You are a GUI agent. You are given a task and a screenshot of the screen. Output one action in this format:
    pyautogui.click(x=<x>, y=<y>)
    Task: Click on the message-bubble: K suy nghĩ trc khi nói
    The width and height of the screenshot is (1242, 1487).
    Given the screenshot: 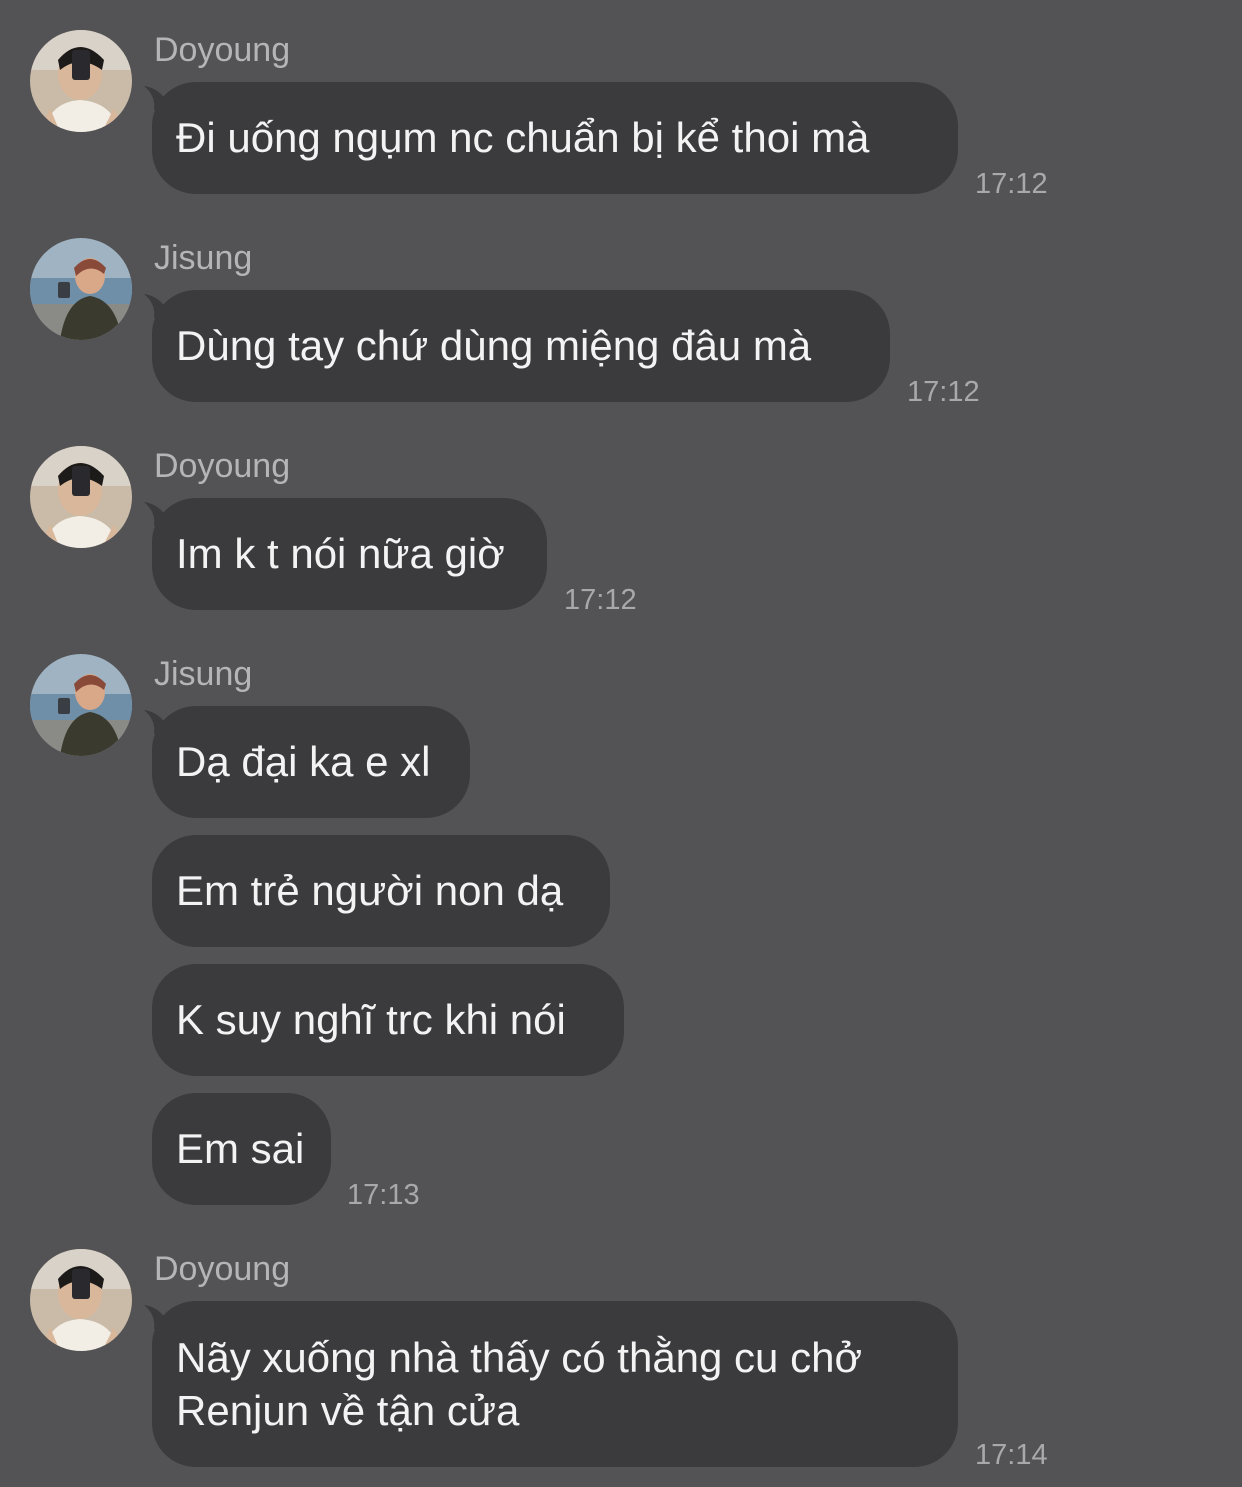 What is the action you would take?
    pyautogui.click(x=388, y=1020)
    